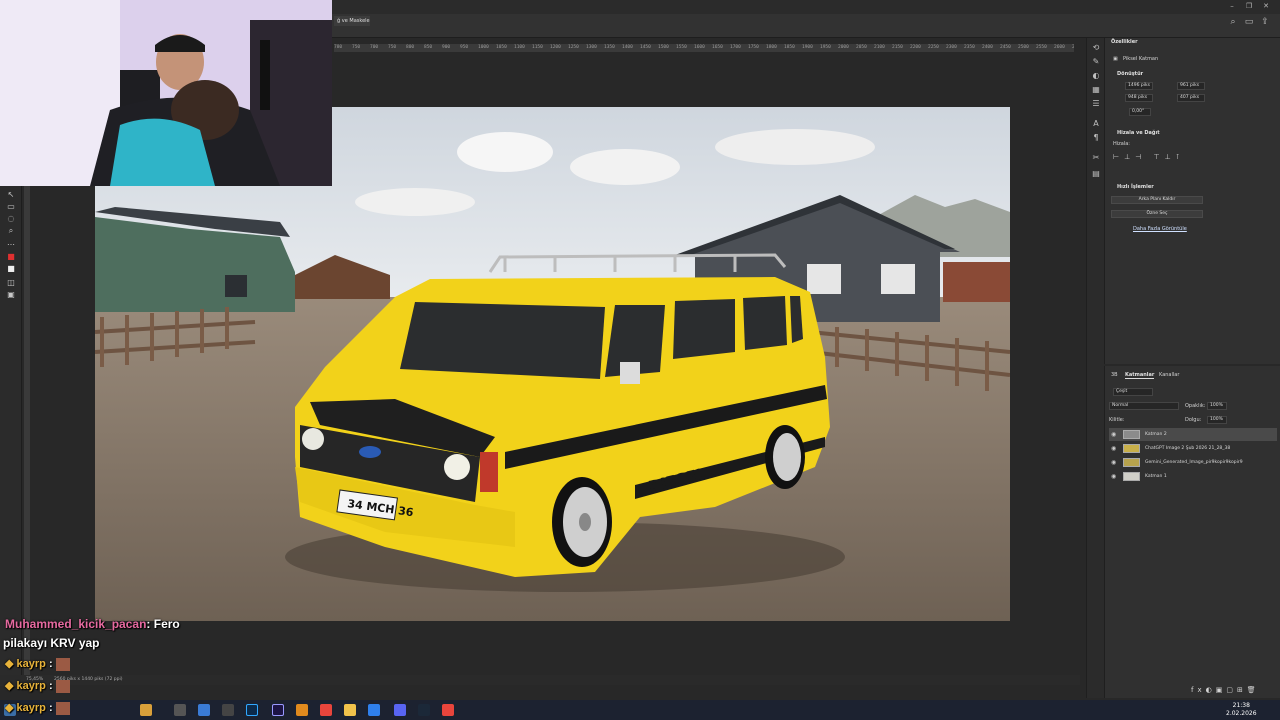 The height and width of the screenshot is (720, 1280). What do you see at coordinates (1193, 476) in the screenshot?
I see `layer-row: ◉ Katman 1` at bounding box center [1193, 476].